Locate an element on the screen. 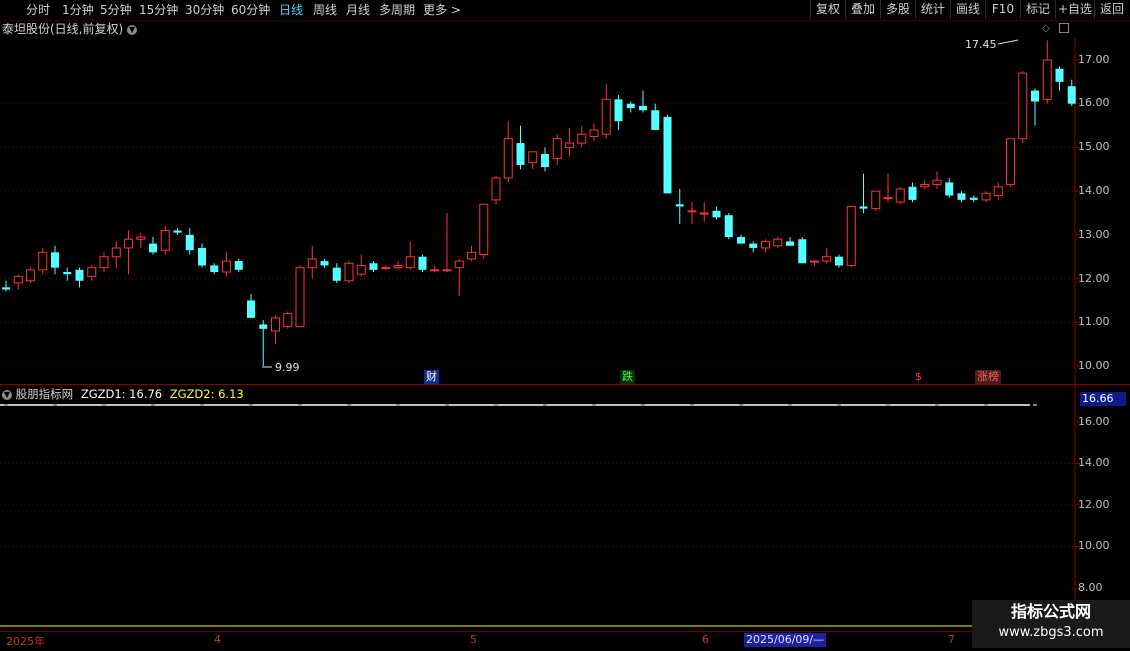 The width and height of the screenshot is (1130, 651). zgzd1-value: ZGZD1: 16.76 is located at coordinates (121, 394).